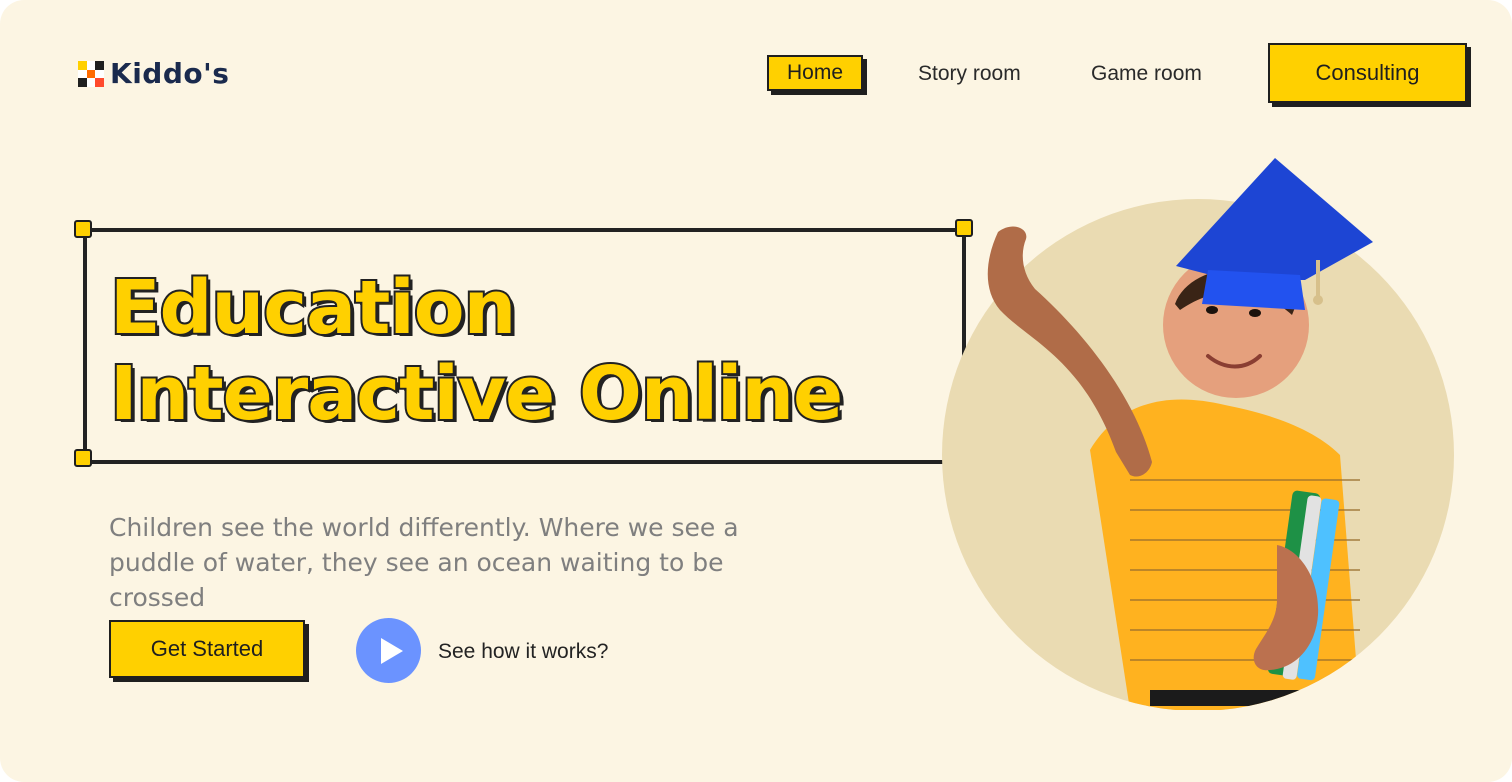 This screenshot has height=782, width=1512. Describe the element at coordinates (313, 308) in the screenshot. I see `hero-title-line-1: Education` at that location.